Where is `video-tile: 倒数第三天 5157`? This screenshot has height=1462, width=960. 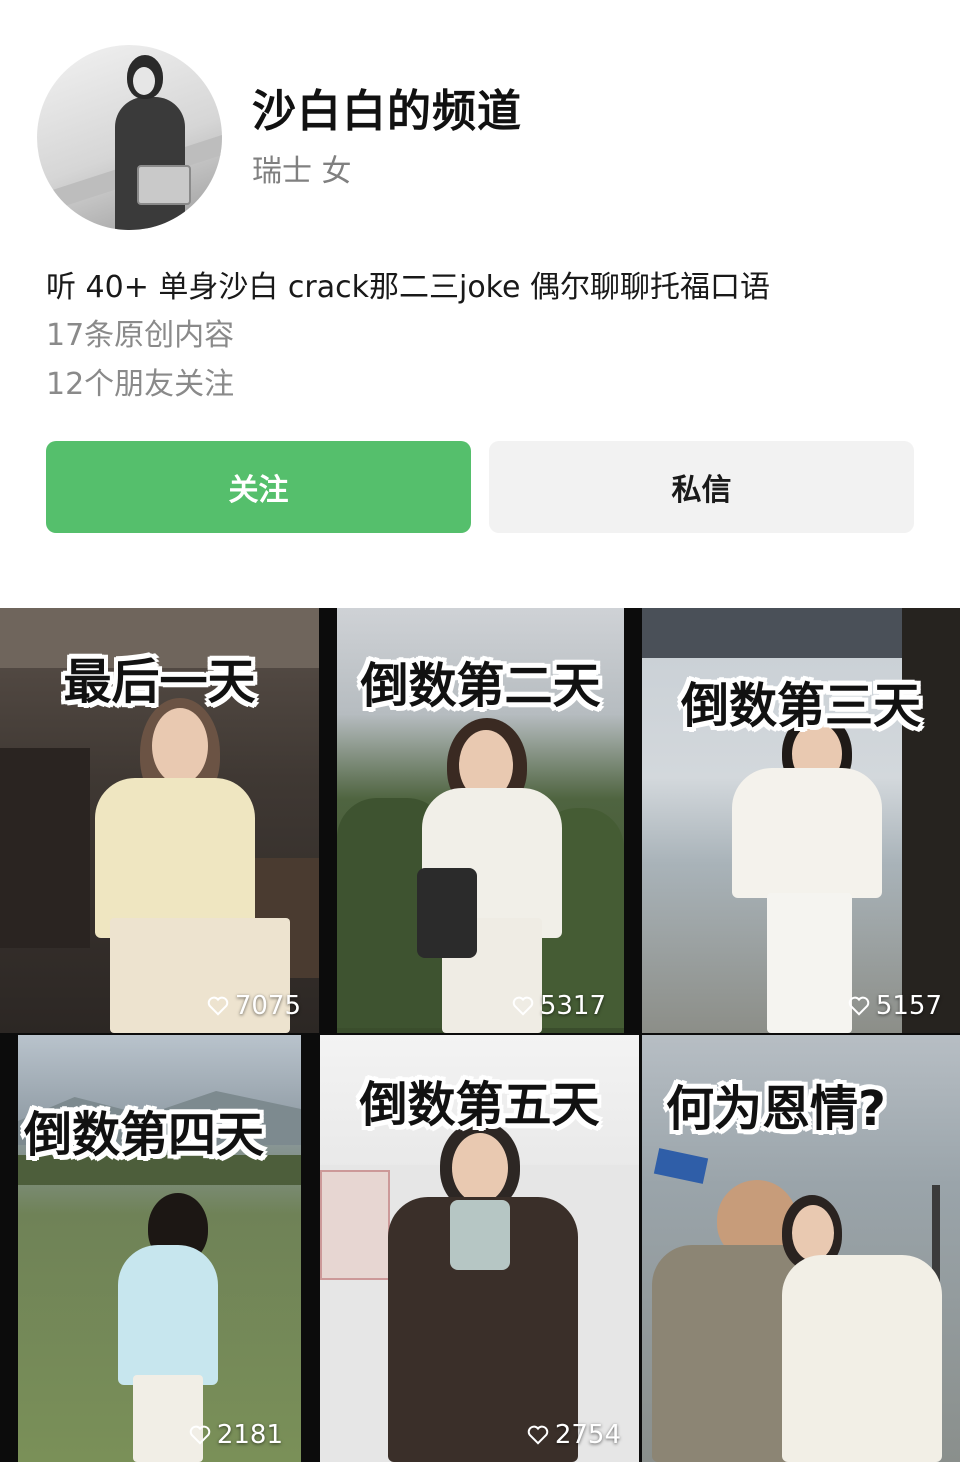
video-tile: 倒数第三天 5157 is located at coordinates (801, 820).